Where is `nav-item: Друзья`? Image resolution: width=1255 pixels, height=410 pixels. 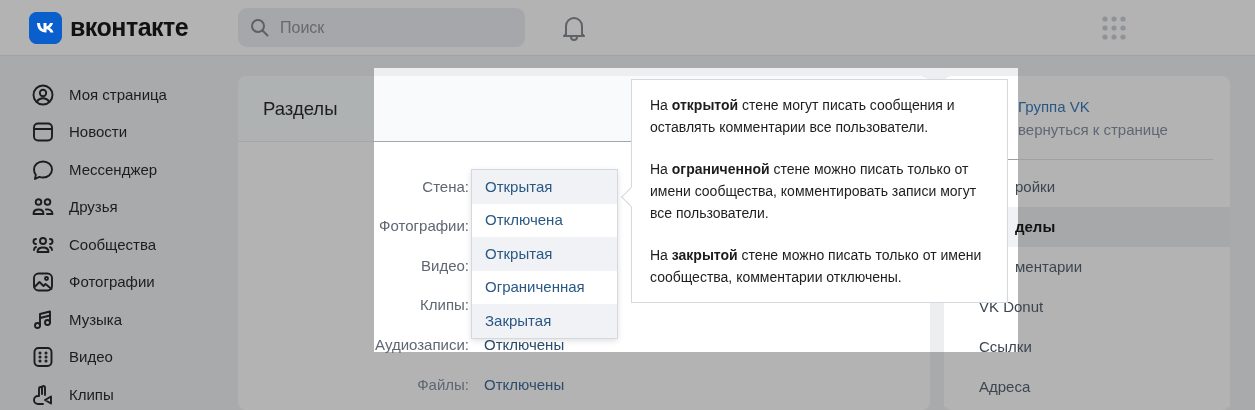 nav-item: Друзья is located at coordinates (119, 207).